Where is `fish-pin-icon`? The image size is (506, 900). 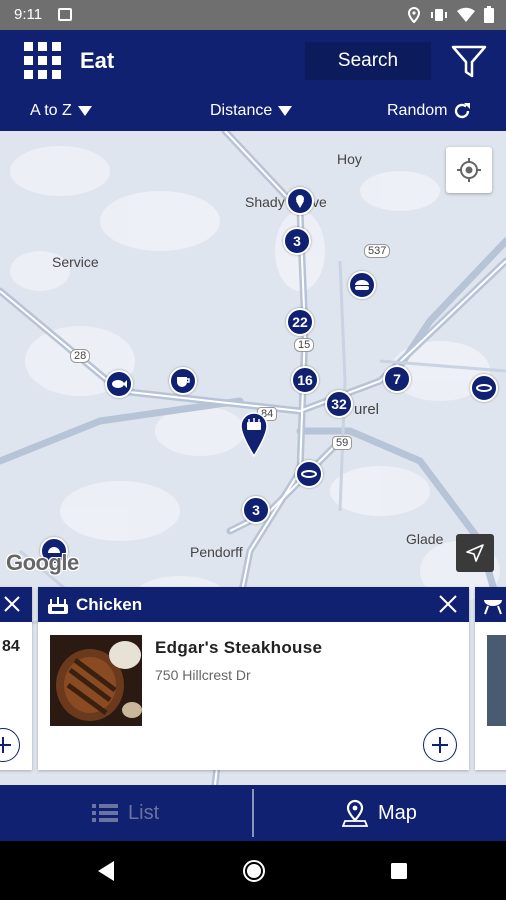
fish-pin-icon is located at coordinates (119, 384).